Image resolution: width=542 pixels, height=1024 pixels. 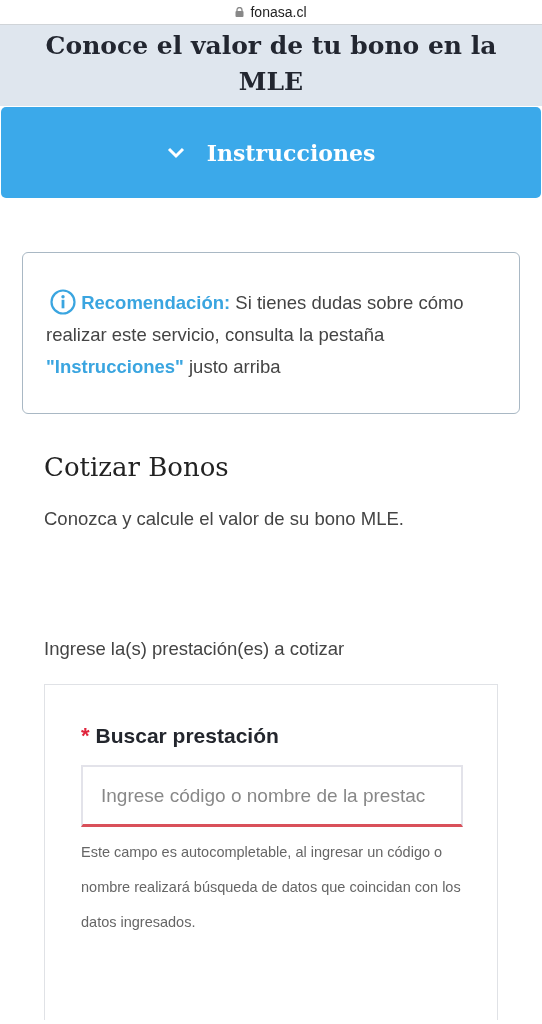 What do you see at coordinates (63, 302) in the screenshot?
I see `info-icon` at bounding box center [63, 302].